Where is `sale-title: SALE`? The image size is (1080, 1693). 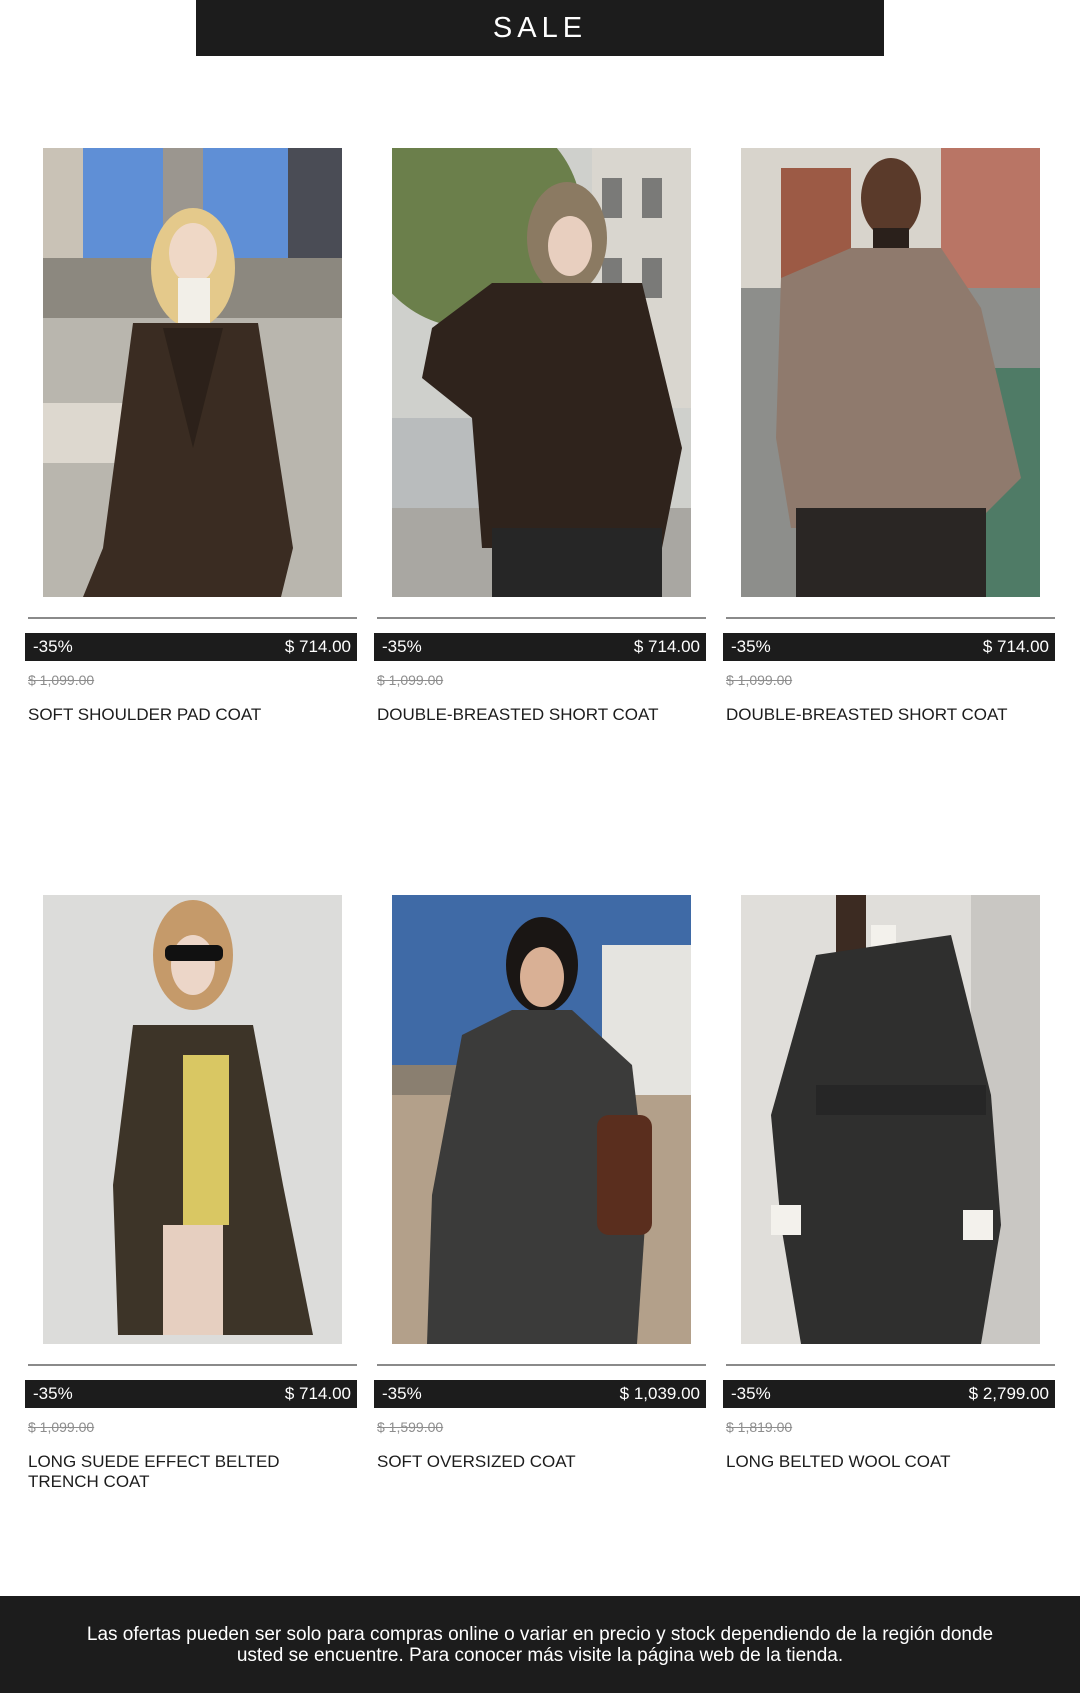
sale-title: SALE is located at coordinates (540, 27).